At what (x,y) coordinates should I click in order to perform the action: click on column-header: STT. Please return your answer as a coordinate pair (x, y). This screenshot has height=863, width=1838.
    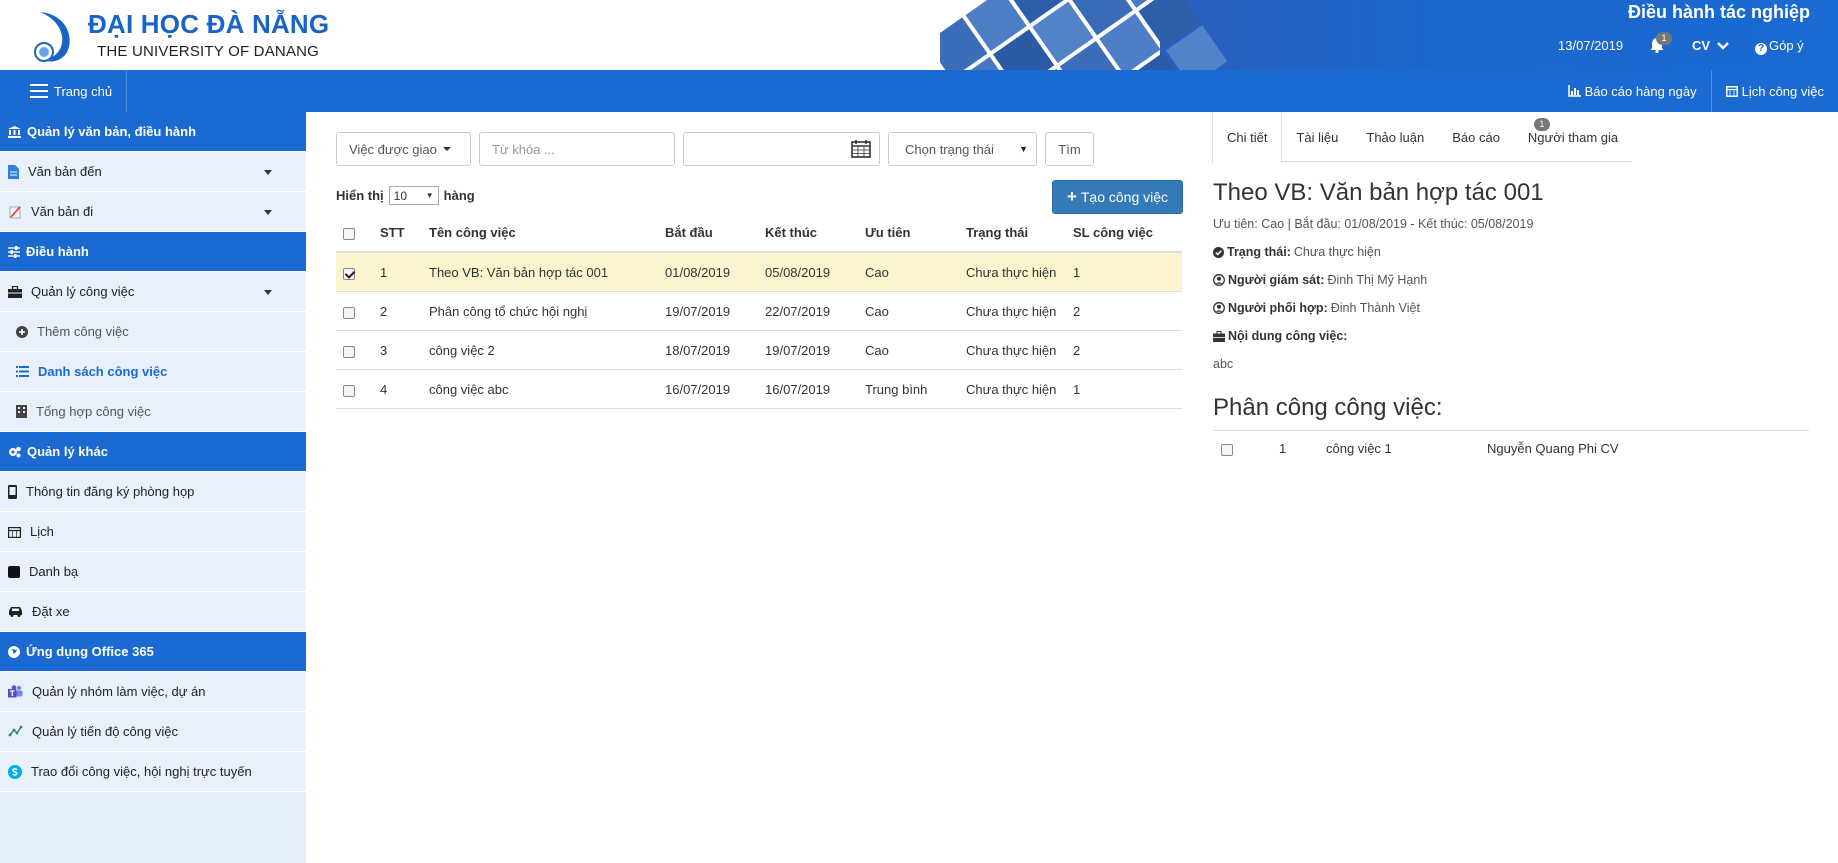
    Looking at the image, I should click on (392, 232).